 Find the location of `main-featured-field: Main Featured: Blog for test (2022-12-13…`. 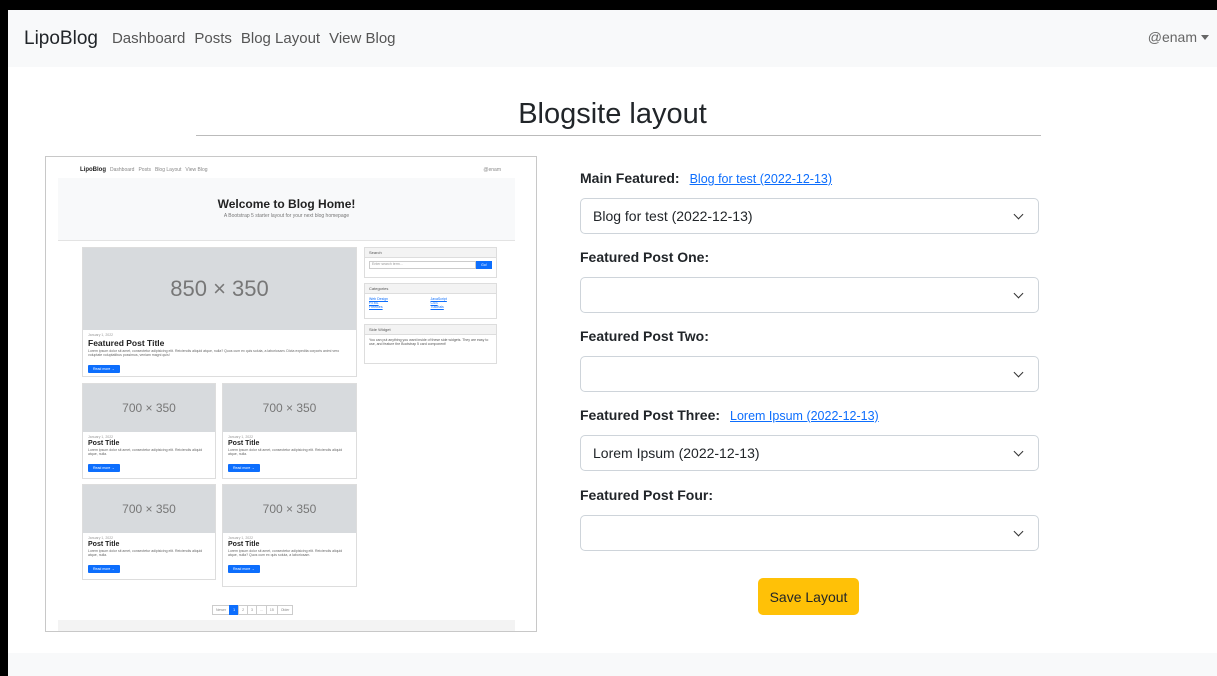

main-featured-field: Main Featured: Blog for test (2022-12-13… is located at coordinates (810, 202).